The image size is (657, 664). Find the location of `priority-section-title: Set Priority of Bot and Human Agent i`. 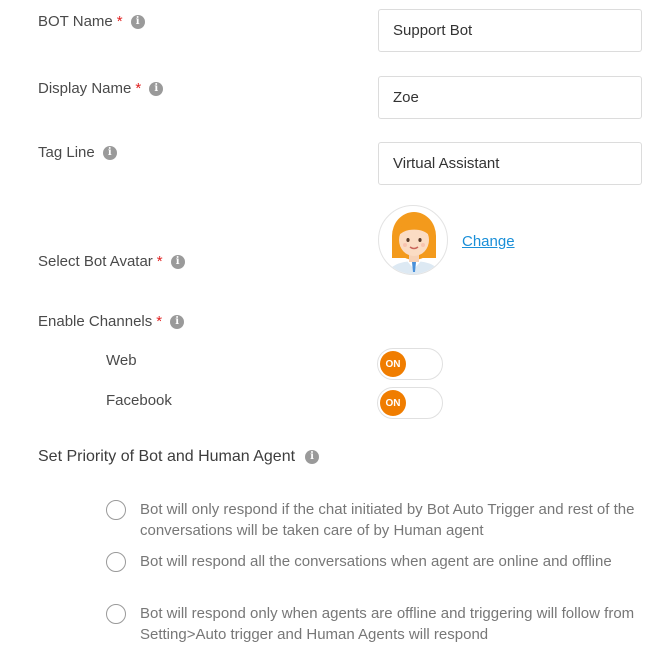

priority-section-title: Set Priority of Bot and Human Agent i is located at coordinates (179, 457).